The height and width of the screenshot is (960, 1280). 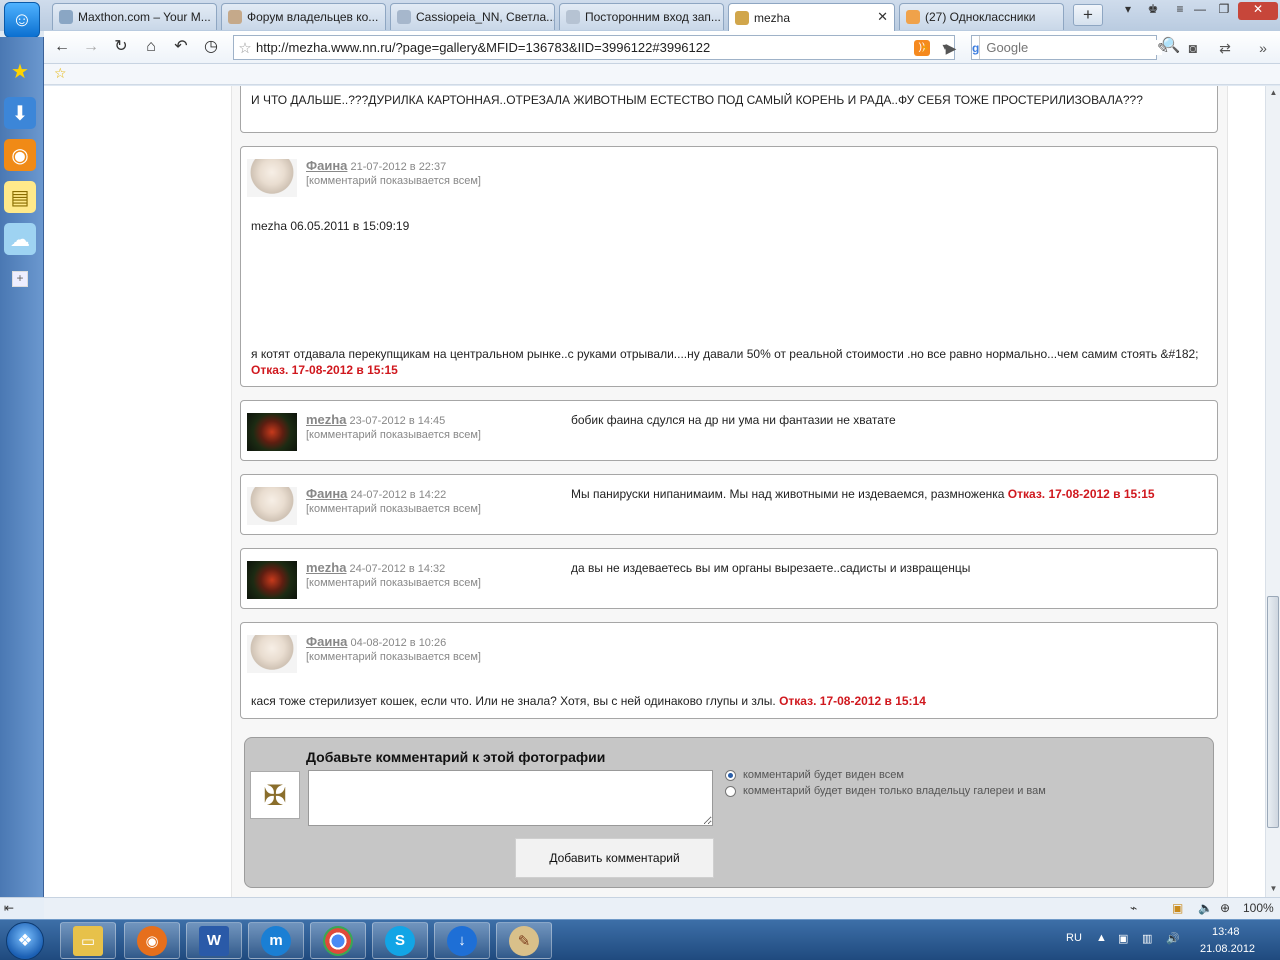 What do you see at coordinates (510, 798) in the screenshot?
I see `comment-textarea` at bounding box center [510, 798].